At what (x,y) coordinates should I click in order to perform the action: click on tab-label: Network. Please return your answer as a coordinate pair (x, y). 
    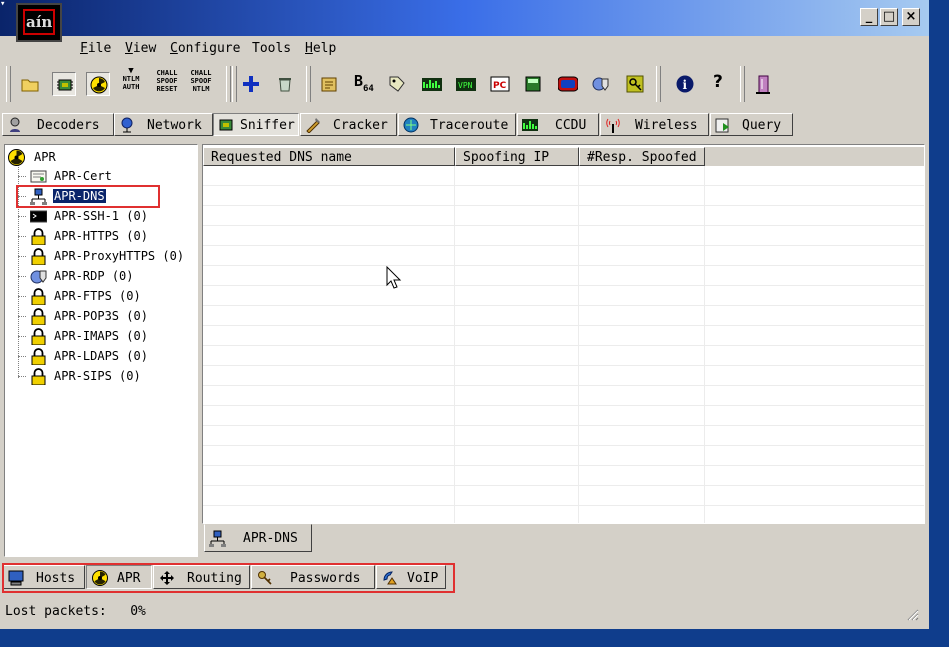
    Looking at the image, I should click on (174, 125).